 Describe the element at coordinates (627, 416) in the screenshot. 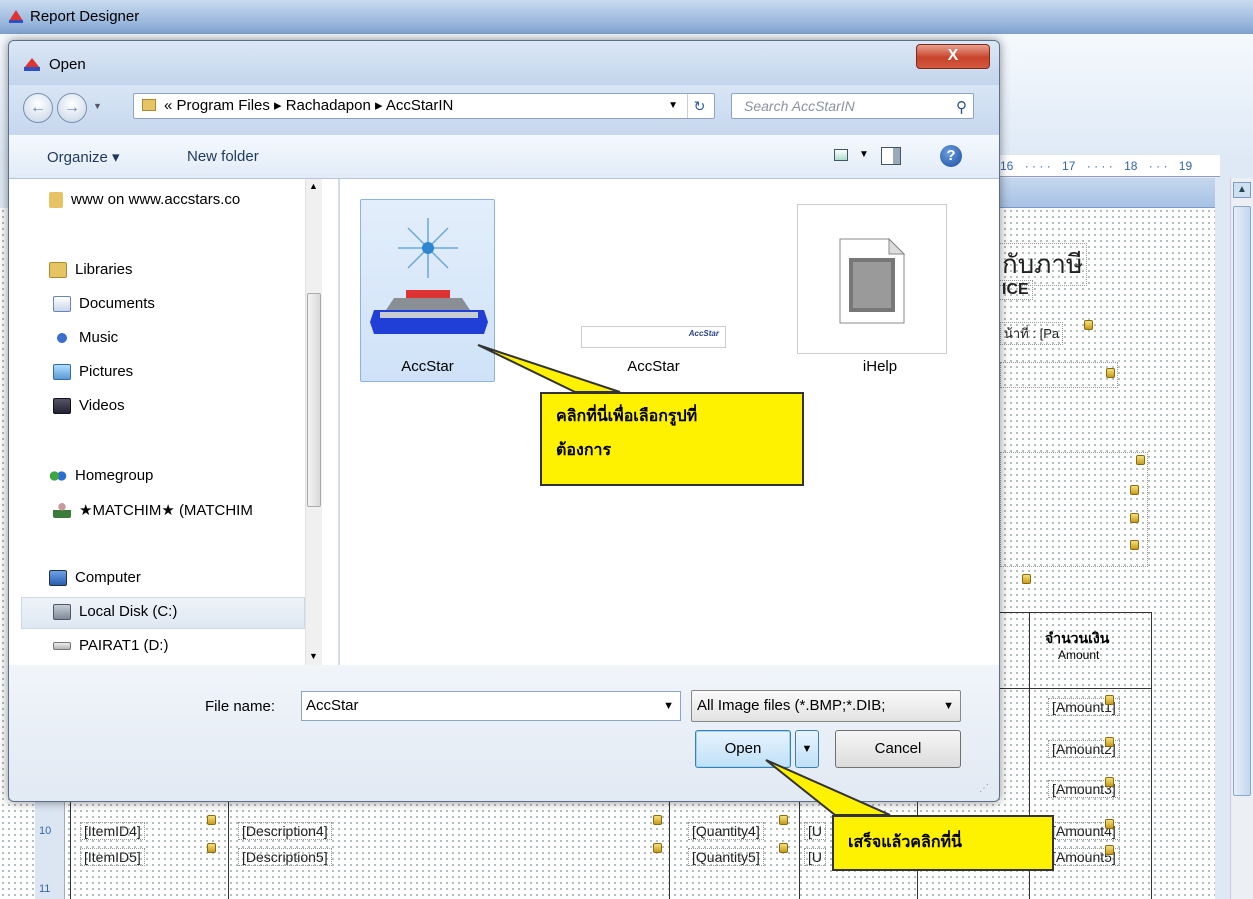

I see `callout-line: คลิกที่นี่เพื่อเลือกรูปที่` at that location.